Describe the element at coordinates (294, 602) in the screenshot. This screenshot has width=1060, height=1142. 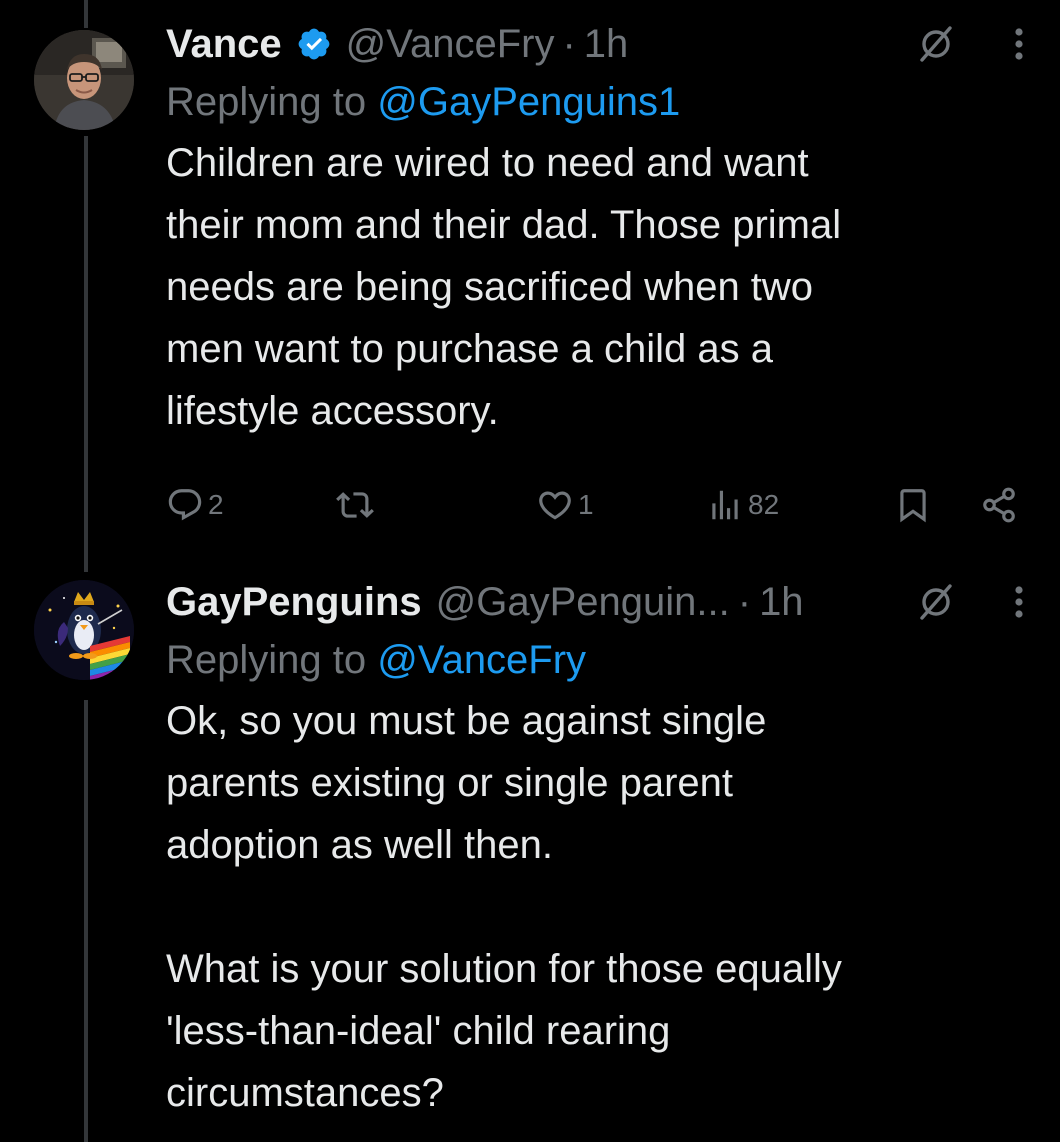
I see `display-name: GayPenguins` at that location.